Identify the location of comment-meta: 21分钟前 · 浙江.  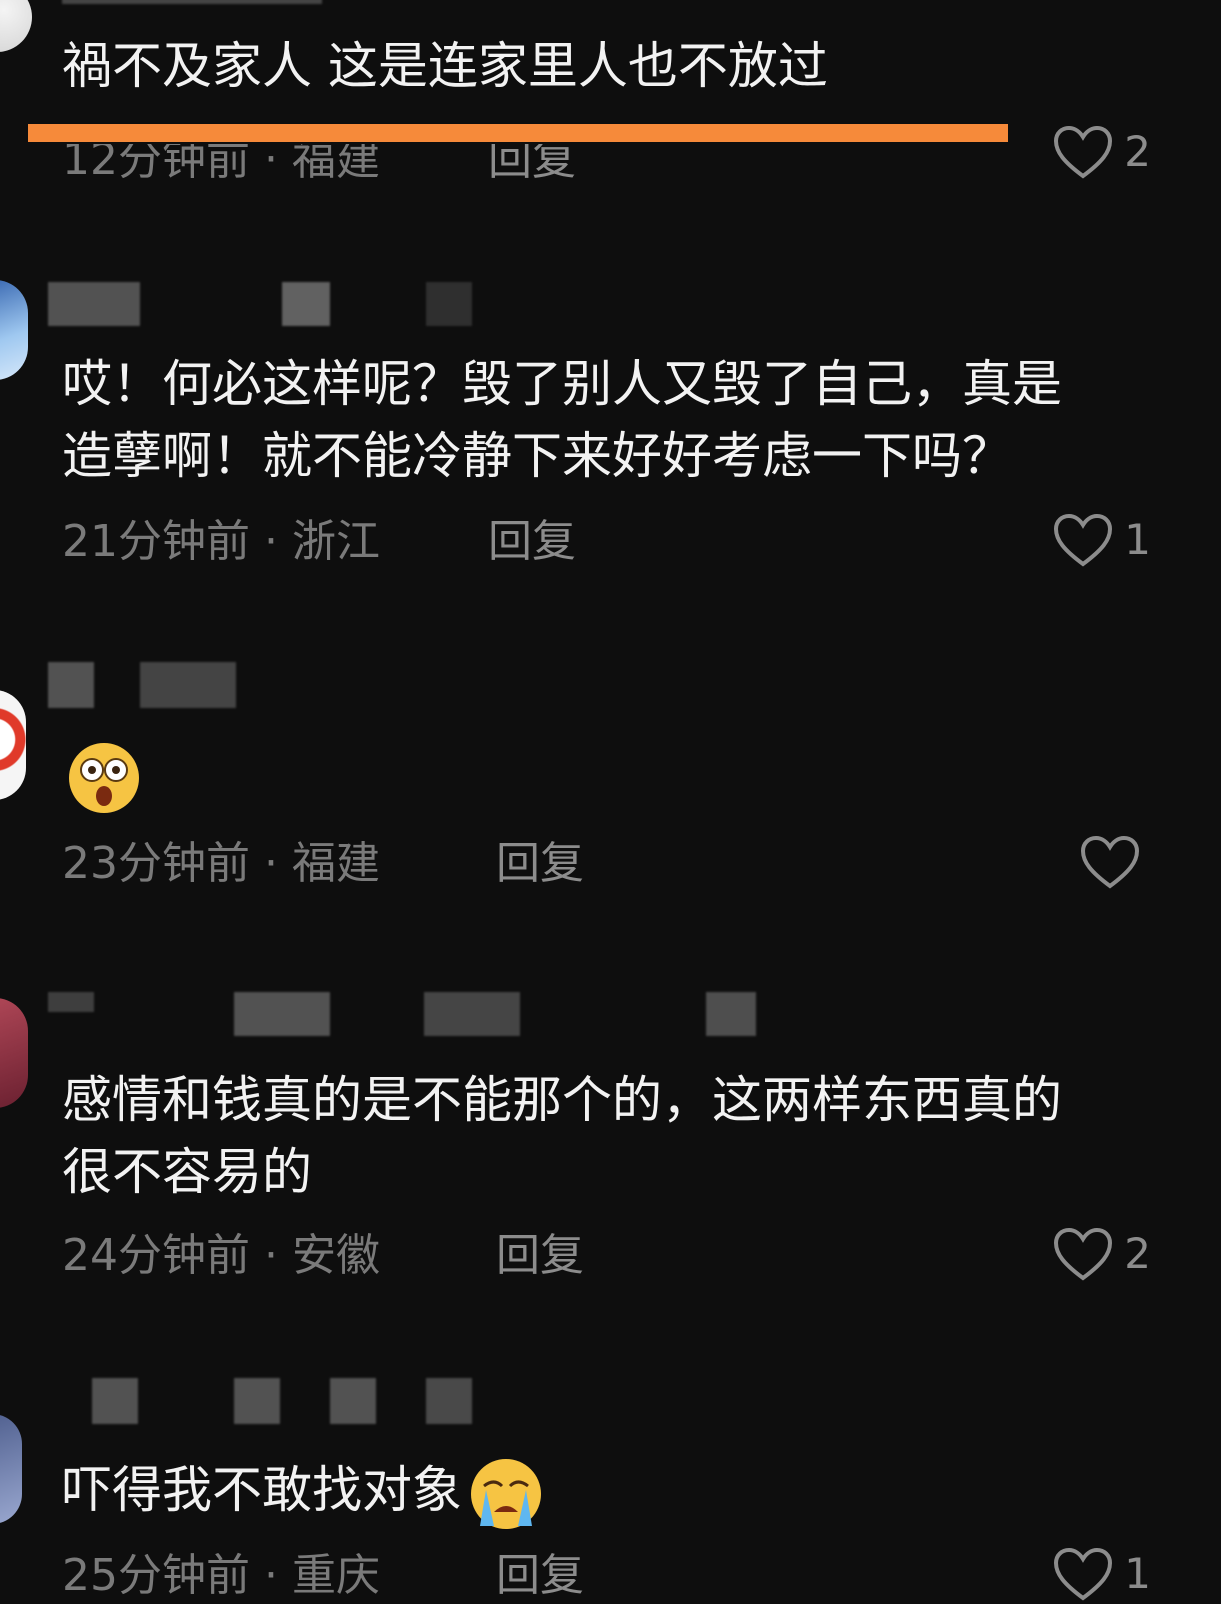
(221, 542).